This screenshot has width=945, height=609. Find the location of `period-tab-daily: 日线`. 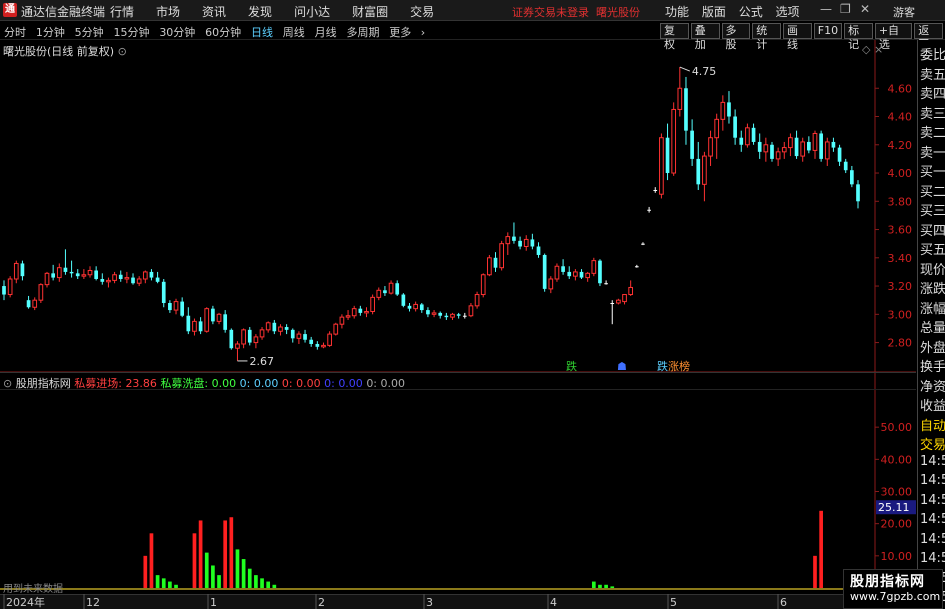

period-tab-daily: 日线 is located at coordinates (262, 32).